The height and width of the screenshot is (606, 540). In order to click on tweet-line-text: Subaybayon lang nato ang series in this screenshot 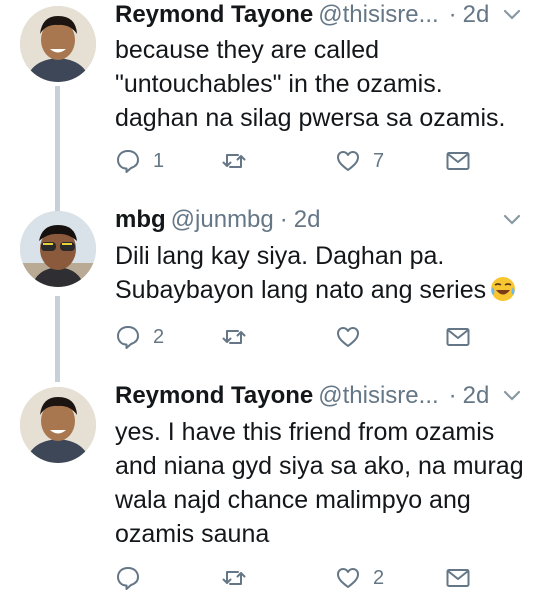, I will do `click(301, 290)`.